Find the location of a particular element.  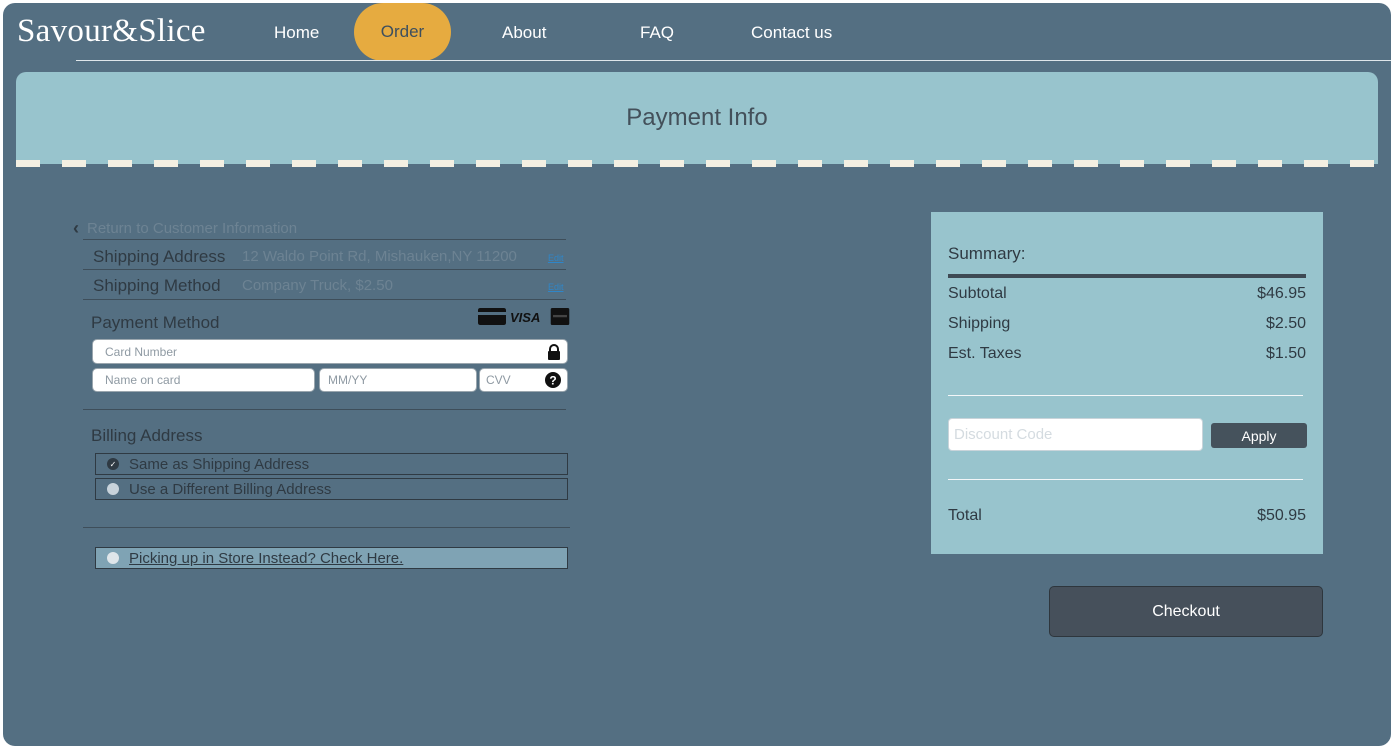

expiry-placeholder: MM/YY is located at coordinates (348, 380).